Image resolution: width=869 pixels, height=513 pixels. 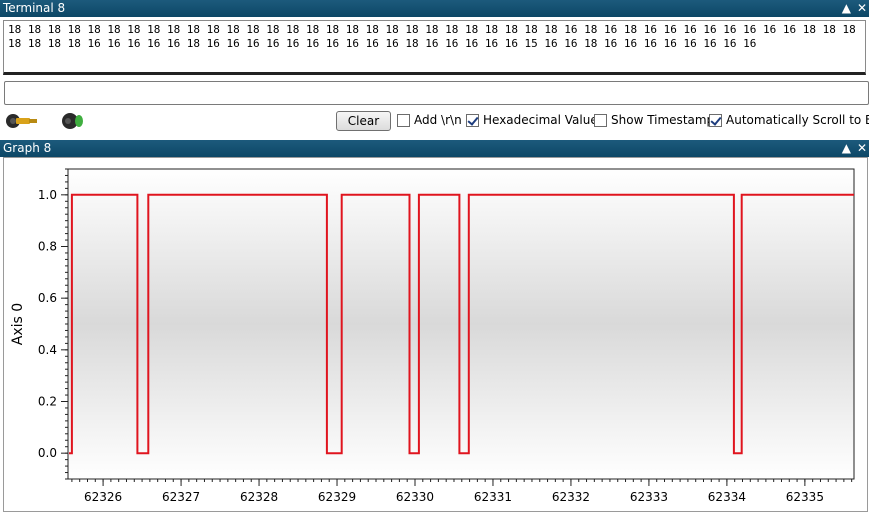 I want to click on x-tick-label: 62335, so click(x=805, y=497).